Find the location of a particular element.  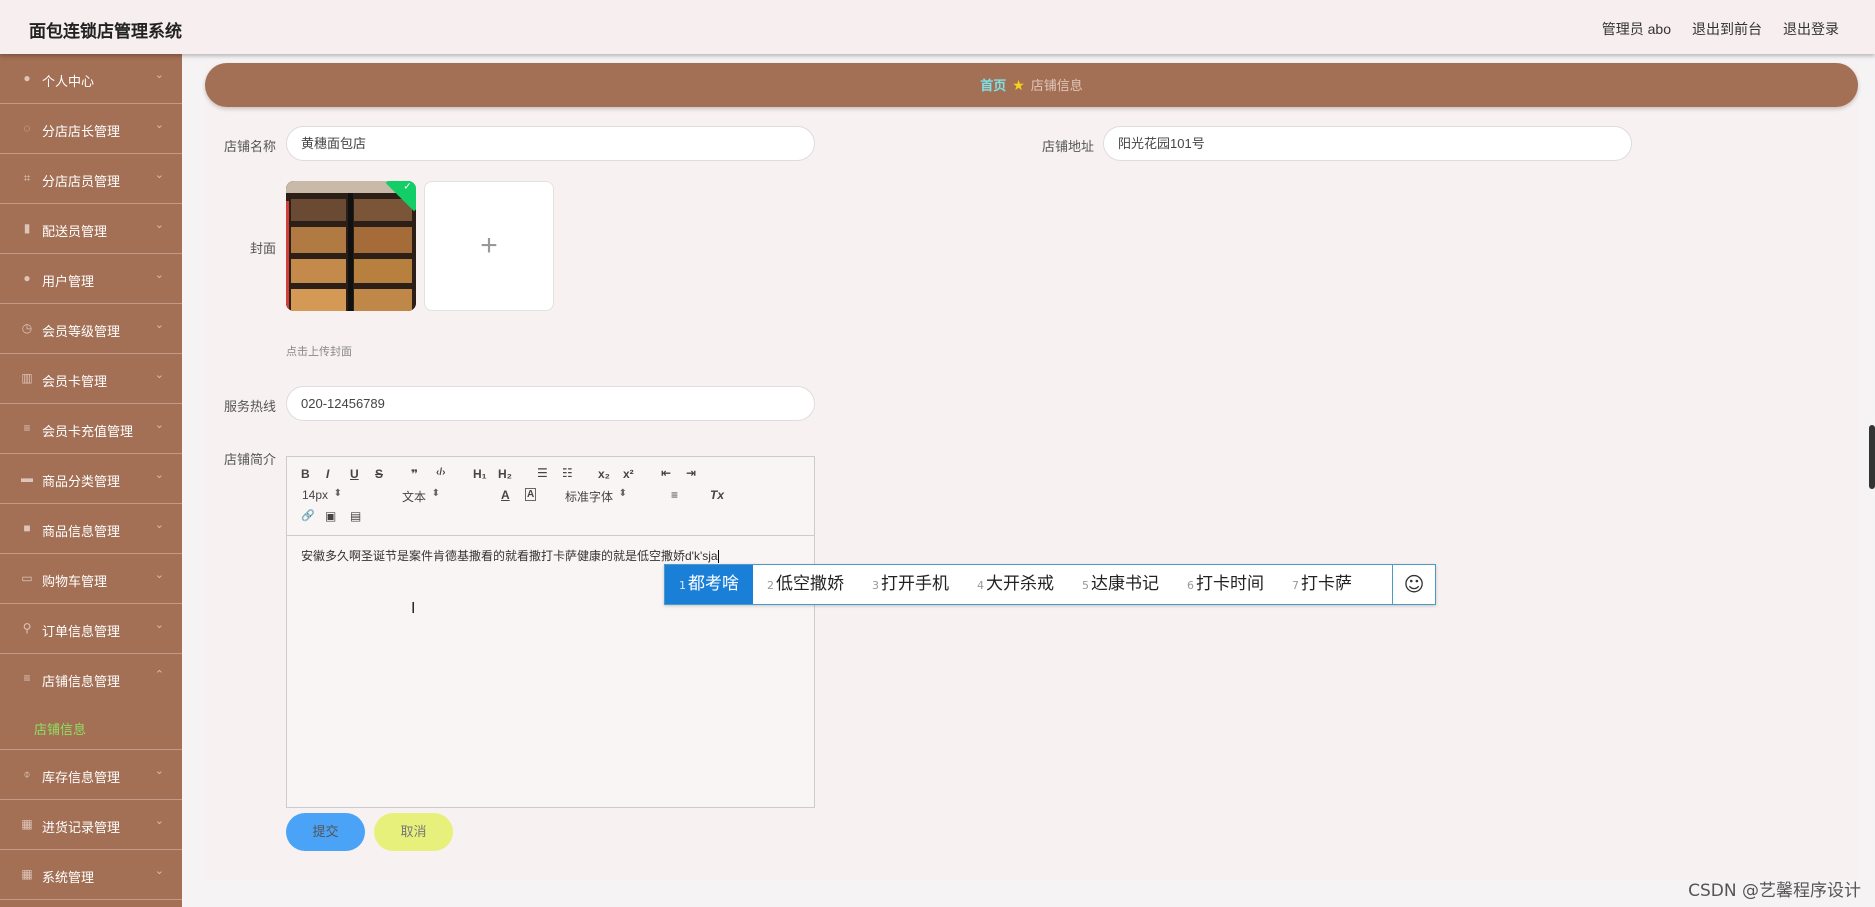

scrollbar-thumb is located at coordinates (1872, 457).